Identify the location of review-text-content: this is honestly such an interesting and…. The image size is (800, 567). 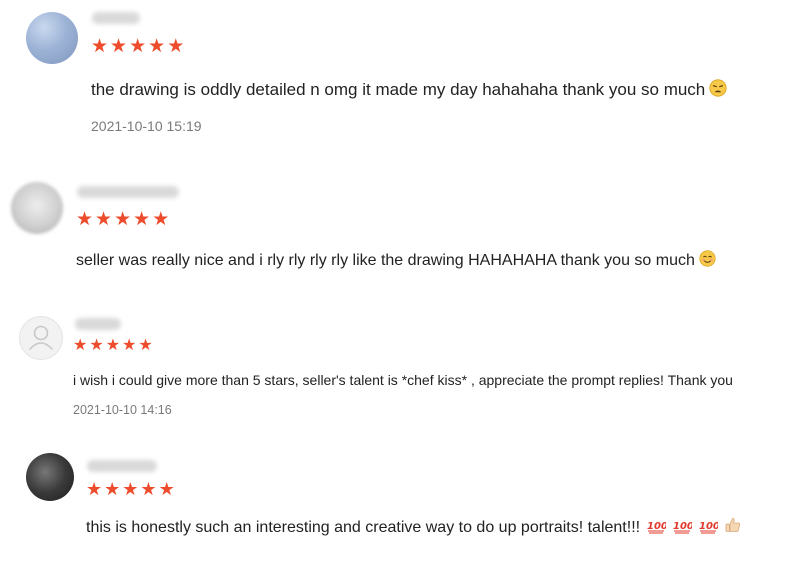
(363, 527).